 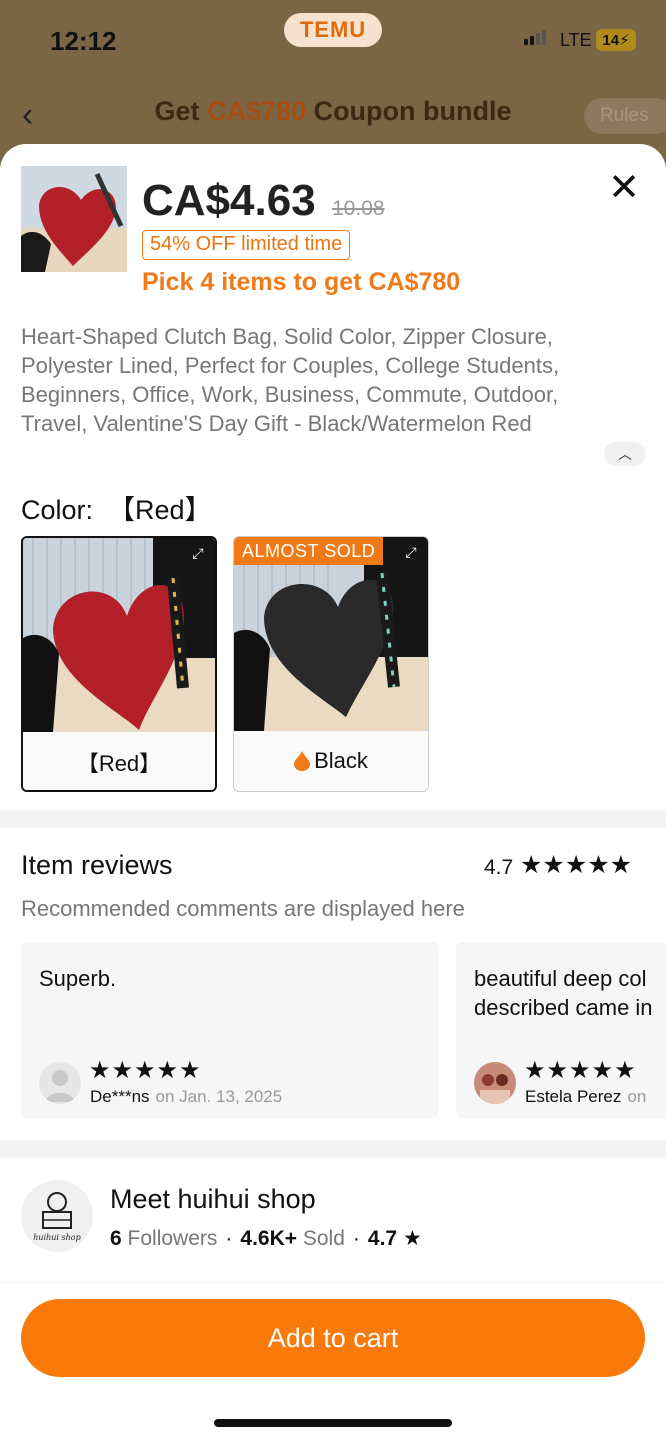 I want to click on variant-red-image: ⤢, so click(x=119, y=635).